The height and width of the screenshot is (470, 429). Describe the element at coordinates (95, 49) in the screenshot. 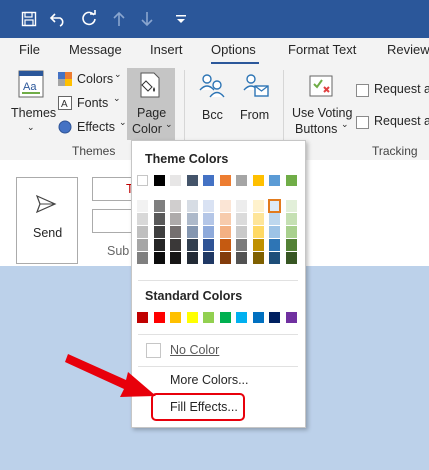

I see `tab-message: Message` at that location.